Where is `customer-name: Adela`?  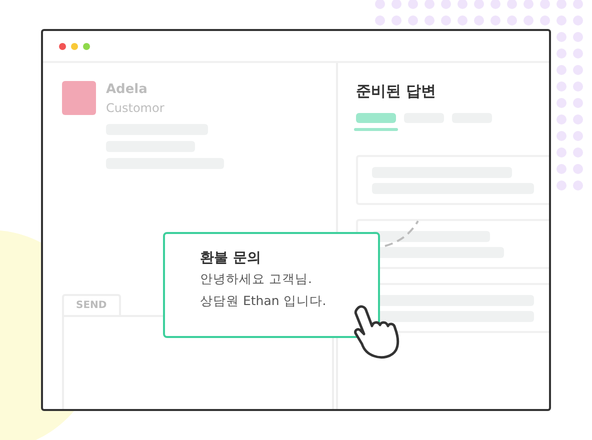 customer-name: Adela is located at coordinates (127, 90).